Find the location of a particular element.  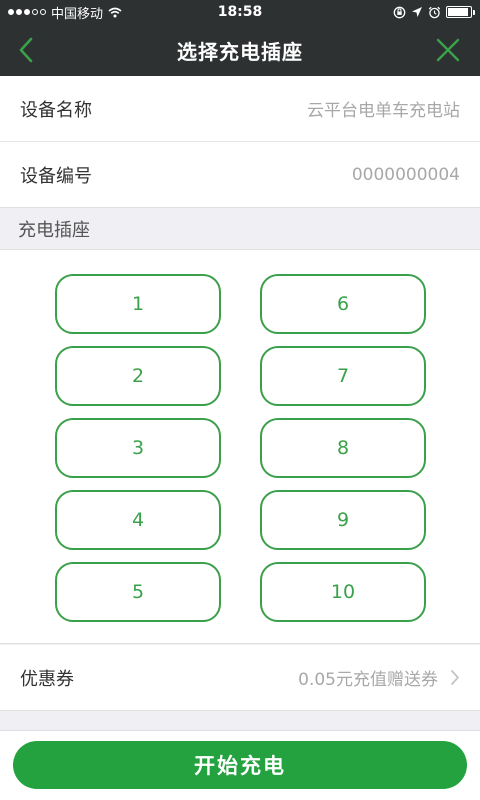

device-name-row: 设备名称 云平台电单车充电站 is located at coordinates (240, 109).